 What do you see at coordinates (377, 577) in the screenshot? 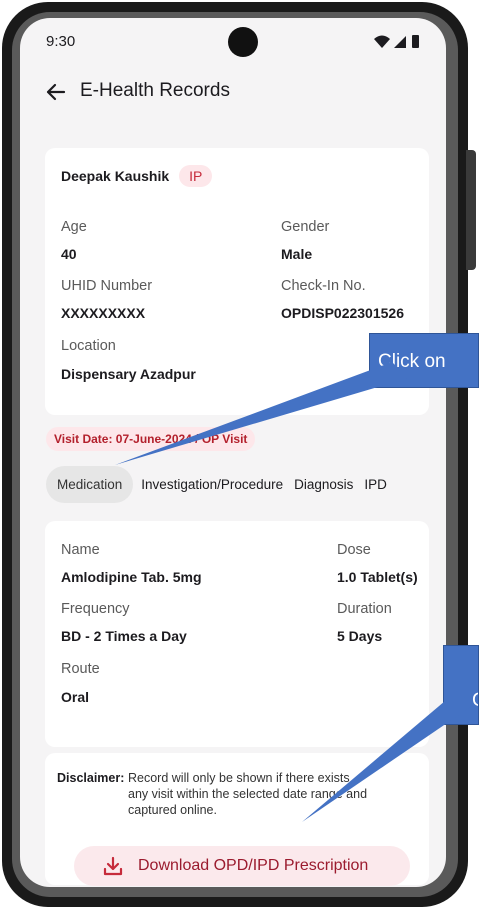
I see `dose-value: 1.0 Tablet(s)` at bounding box center [377, 577].